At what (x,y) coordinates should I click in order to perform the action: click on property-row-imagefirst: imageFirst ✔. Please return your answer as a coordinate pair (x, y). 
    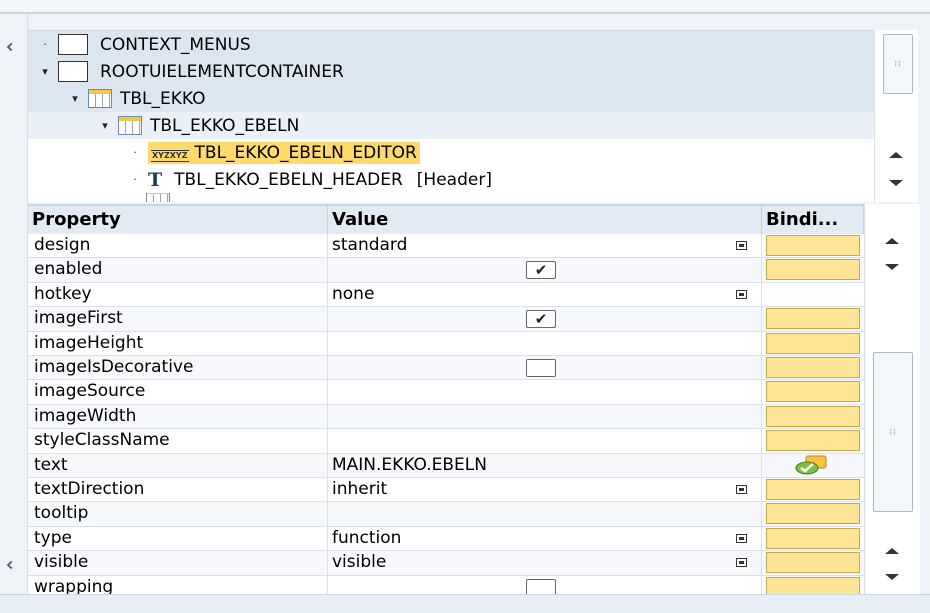
    Looking at the image, I should click on (446, 319).